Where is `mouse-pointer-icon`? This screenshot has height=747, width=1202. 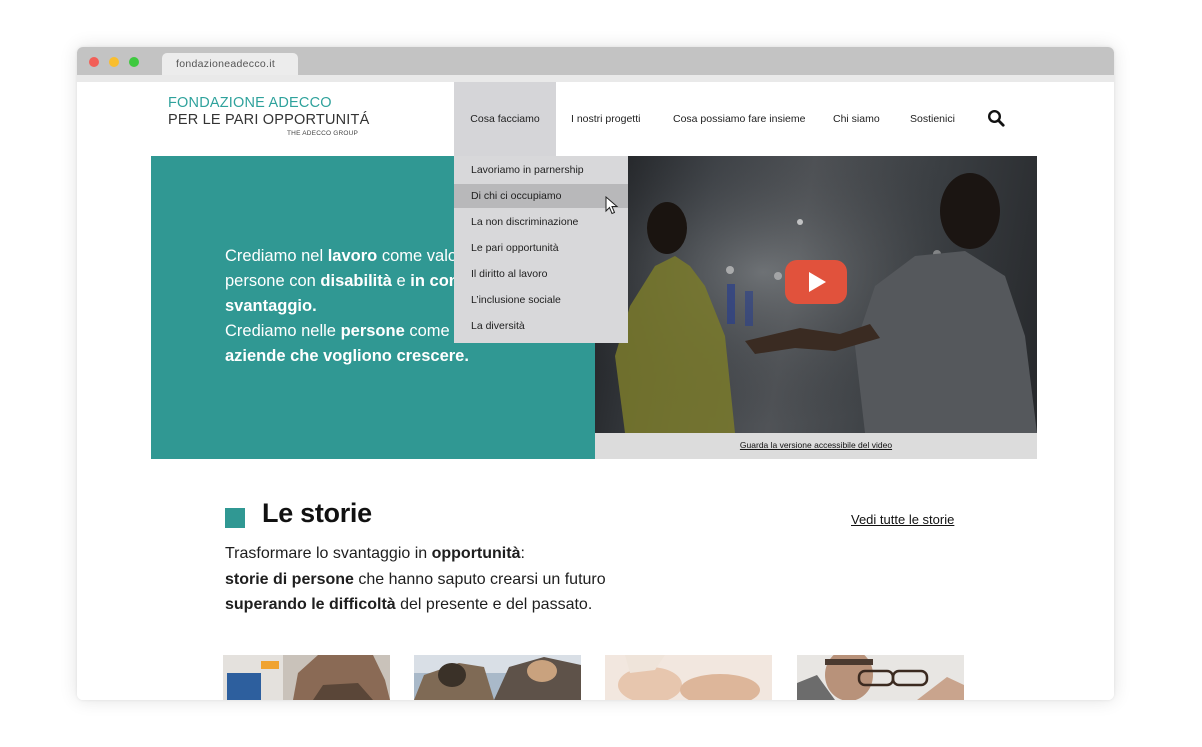 mouse-pointer-icon is located at coordinates (612, 205).